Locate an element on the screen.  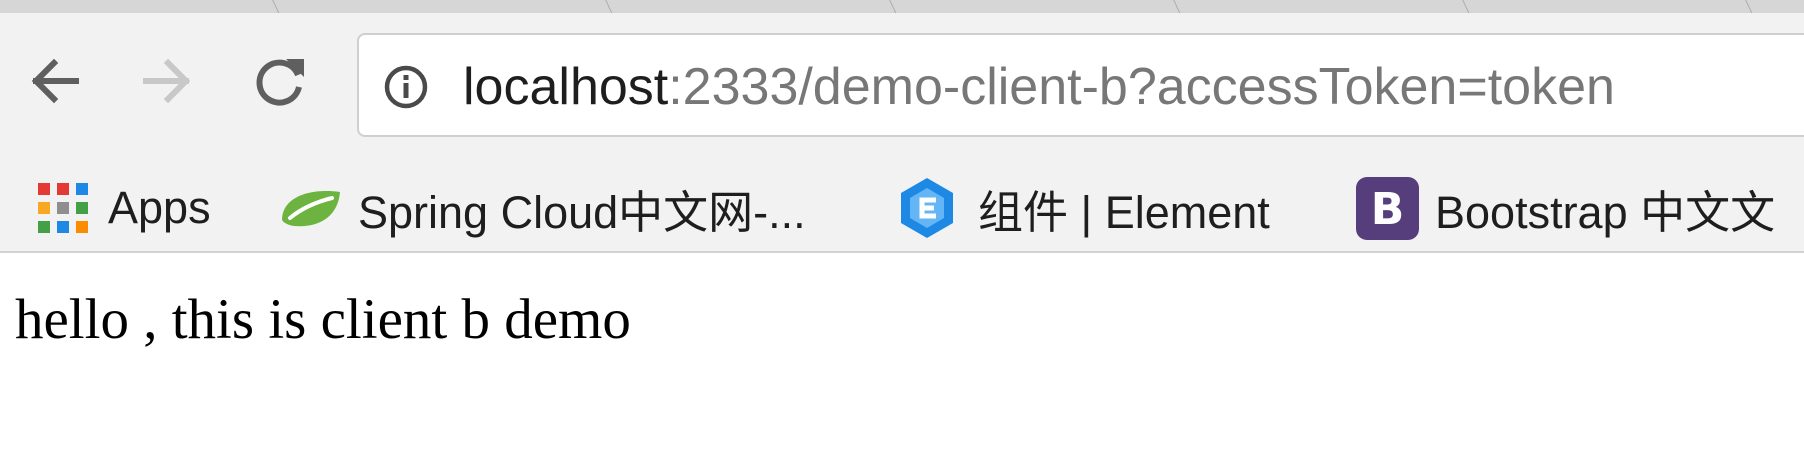
url-host: localhost is located at coordinates (566, 87).